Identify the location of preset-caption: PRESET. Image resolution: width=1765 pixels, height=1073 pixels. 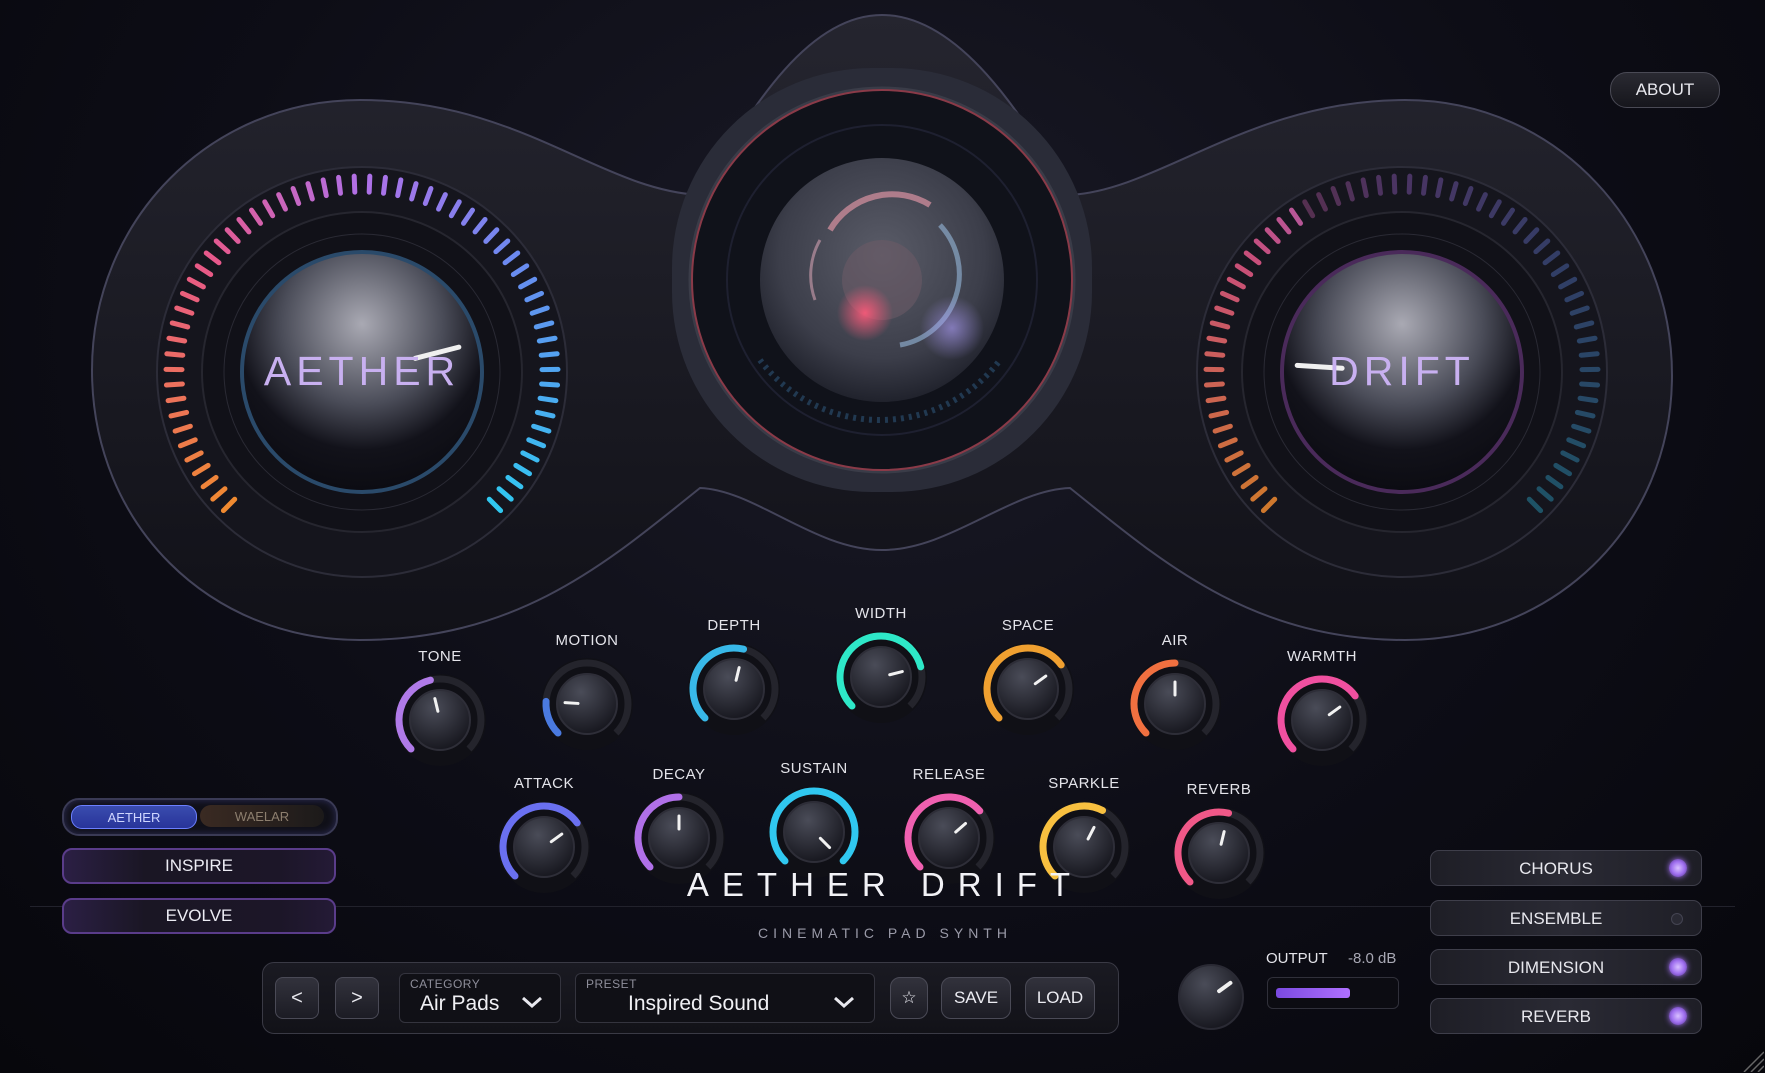
(612, 984).